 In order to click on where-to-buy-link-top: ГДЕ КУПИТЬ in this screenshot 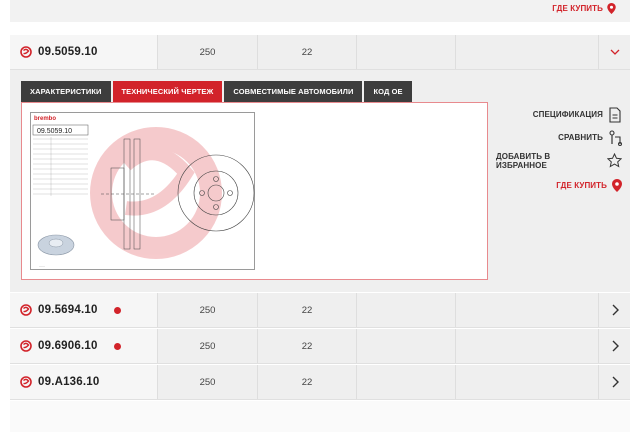, I will do `click(584, 8)`.